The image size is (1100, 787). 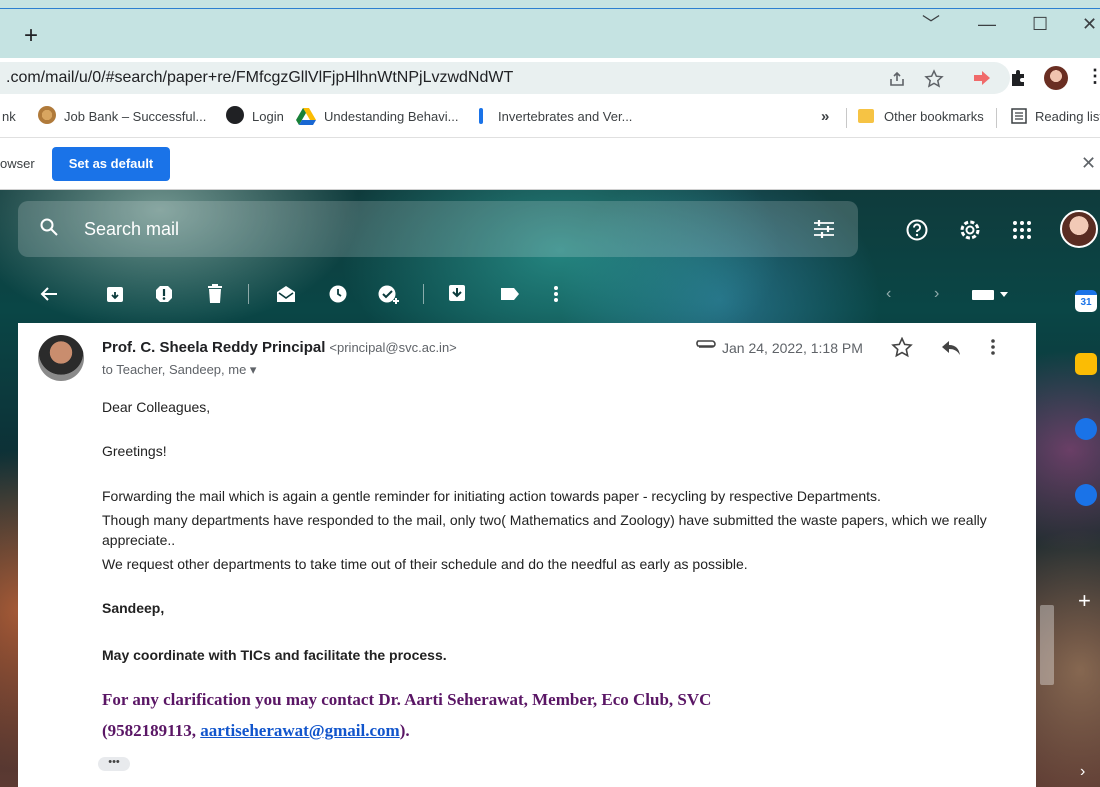 What do you see at coordinates (866, 116) in the screenshot?
I see `folder-icon` at bounding box center [866, 116].